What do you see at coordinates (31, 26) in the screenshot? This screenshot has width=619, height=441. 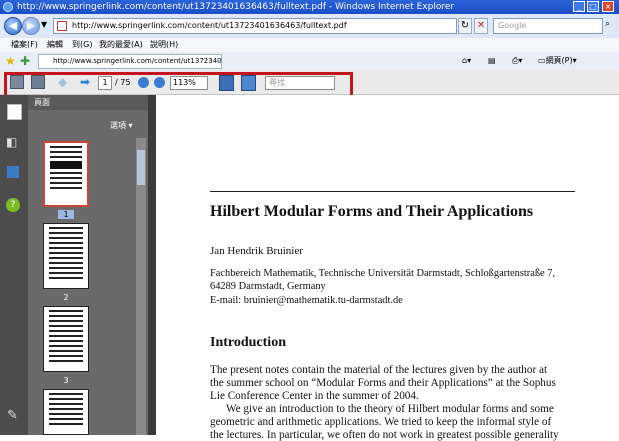 I see `forward-icon: ▶` at bounding box center [31, 26].